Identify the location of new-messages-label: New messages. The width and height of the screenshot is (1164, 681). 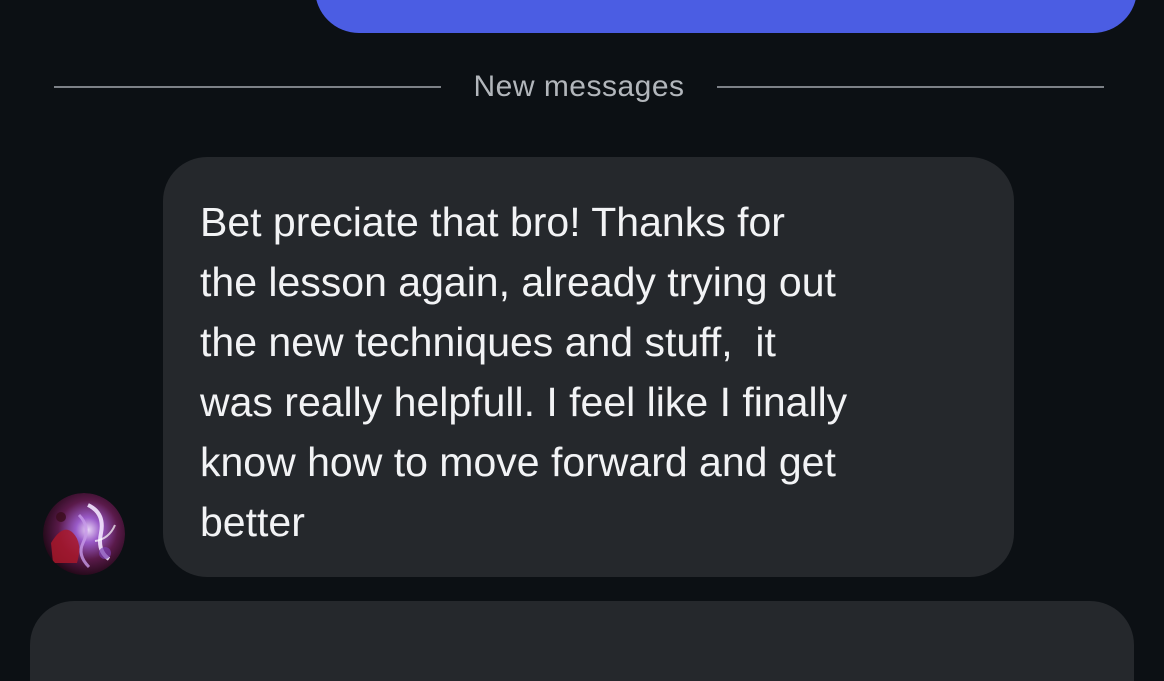
(579, 86).